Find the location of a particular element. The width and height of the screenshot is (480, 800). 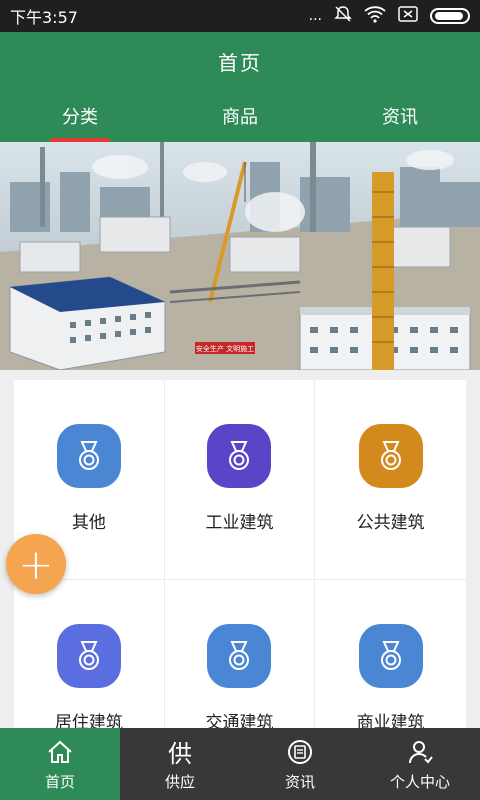

nav-label: 个人中心 is located at coordinates (419, 781).